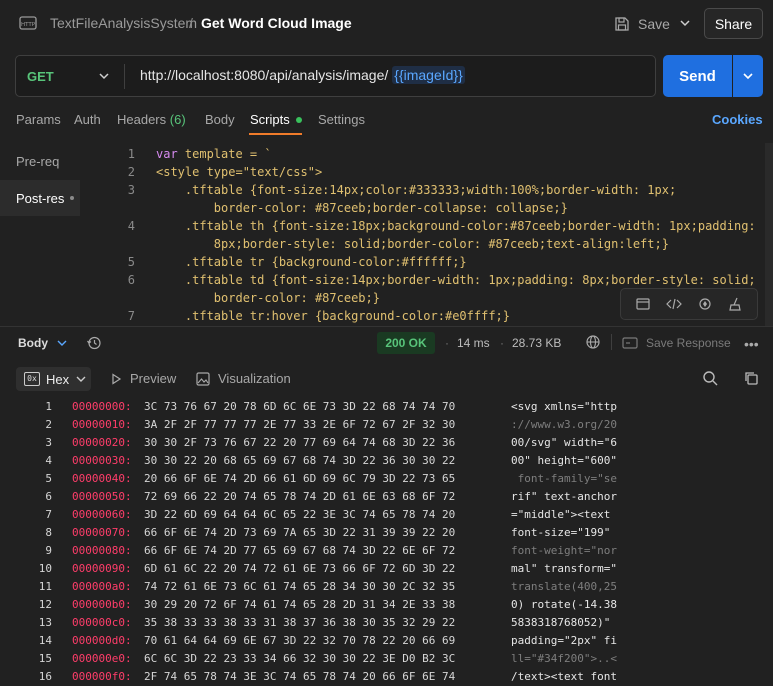 The width and height of the screenshot is (773, 686). What do you see at coordinates (48, 406) in the screenshot?
I see `hex-line-number: 1` at bounding box center [48, 406].